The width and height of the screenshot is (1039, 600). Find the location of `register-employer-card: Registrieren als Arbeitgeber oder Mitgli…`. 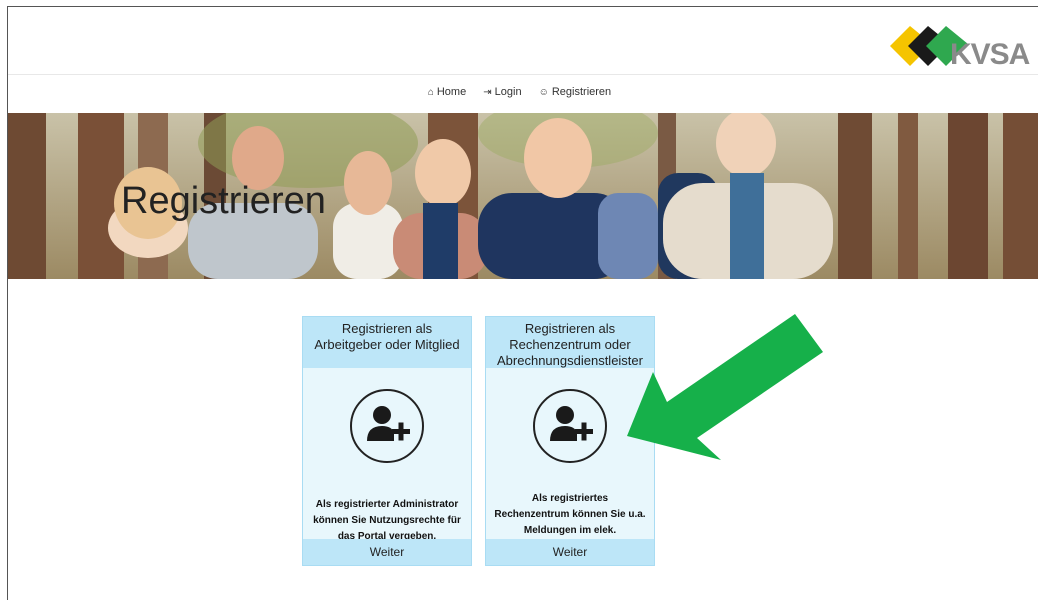

register-employer-card: Registrieren als Arbeitgeber oder Mitgli… is located at coordinates (387, 441).